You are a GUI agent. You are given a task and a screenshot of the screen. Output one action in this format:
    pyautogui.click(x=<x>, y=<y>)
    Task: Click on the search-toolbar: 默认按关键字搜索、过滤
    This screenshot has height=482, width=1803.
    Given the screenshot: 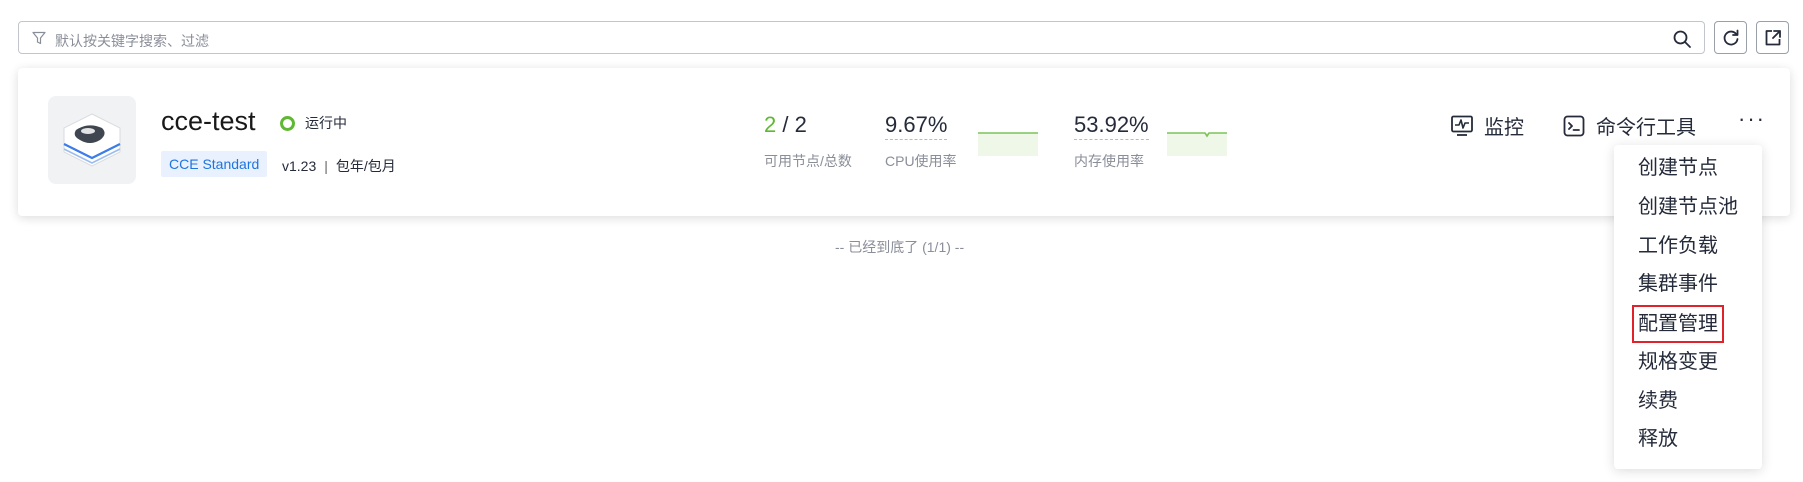 What is the action you would take?
    pyautogui.click(x=910, y=39)
    